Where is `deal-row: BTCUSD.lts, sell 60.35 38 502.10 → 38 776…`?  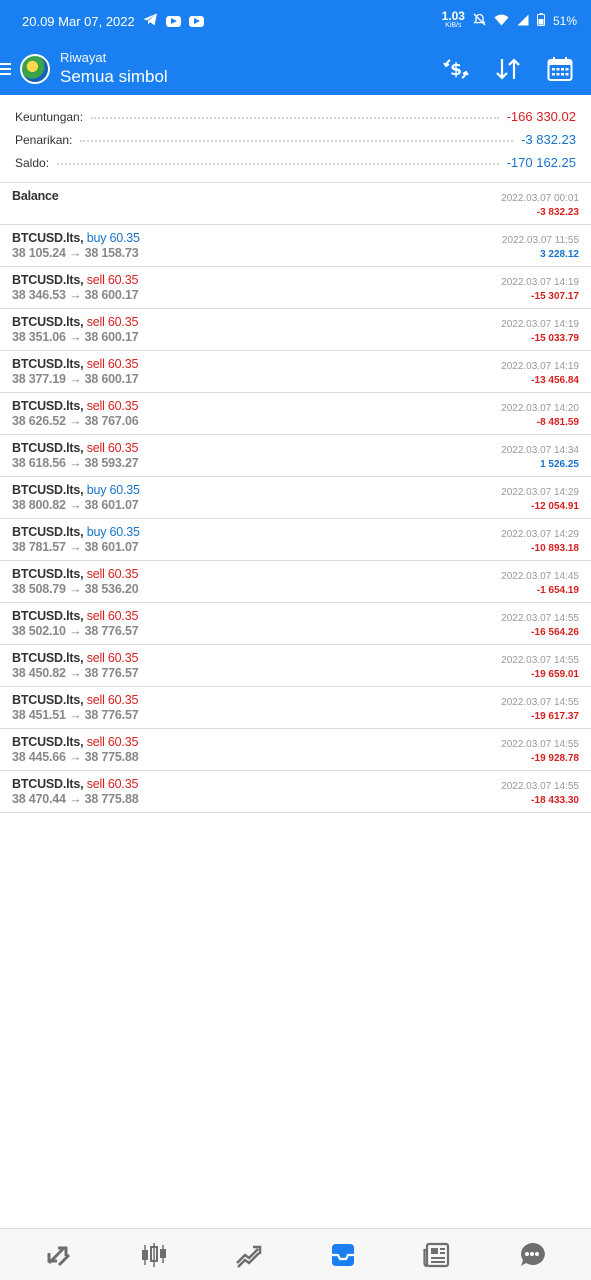
deal-row: BTCUSD.lts, sell 60.35 38 502.10 → 38 776… is located at coordinates (295, 624).